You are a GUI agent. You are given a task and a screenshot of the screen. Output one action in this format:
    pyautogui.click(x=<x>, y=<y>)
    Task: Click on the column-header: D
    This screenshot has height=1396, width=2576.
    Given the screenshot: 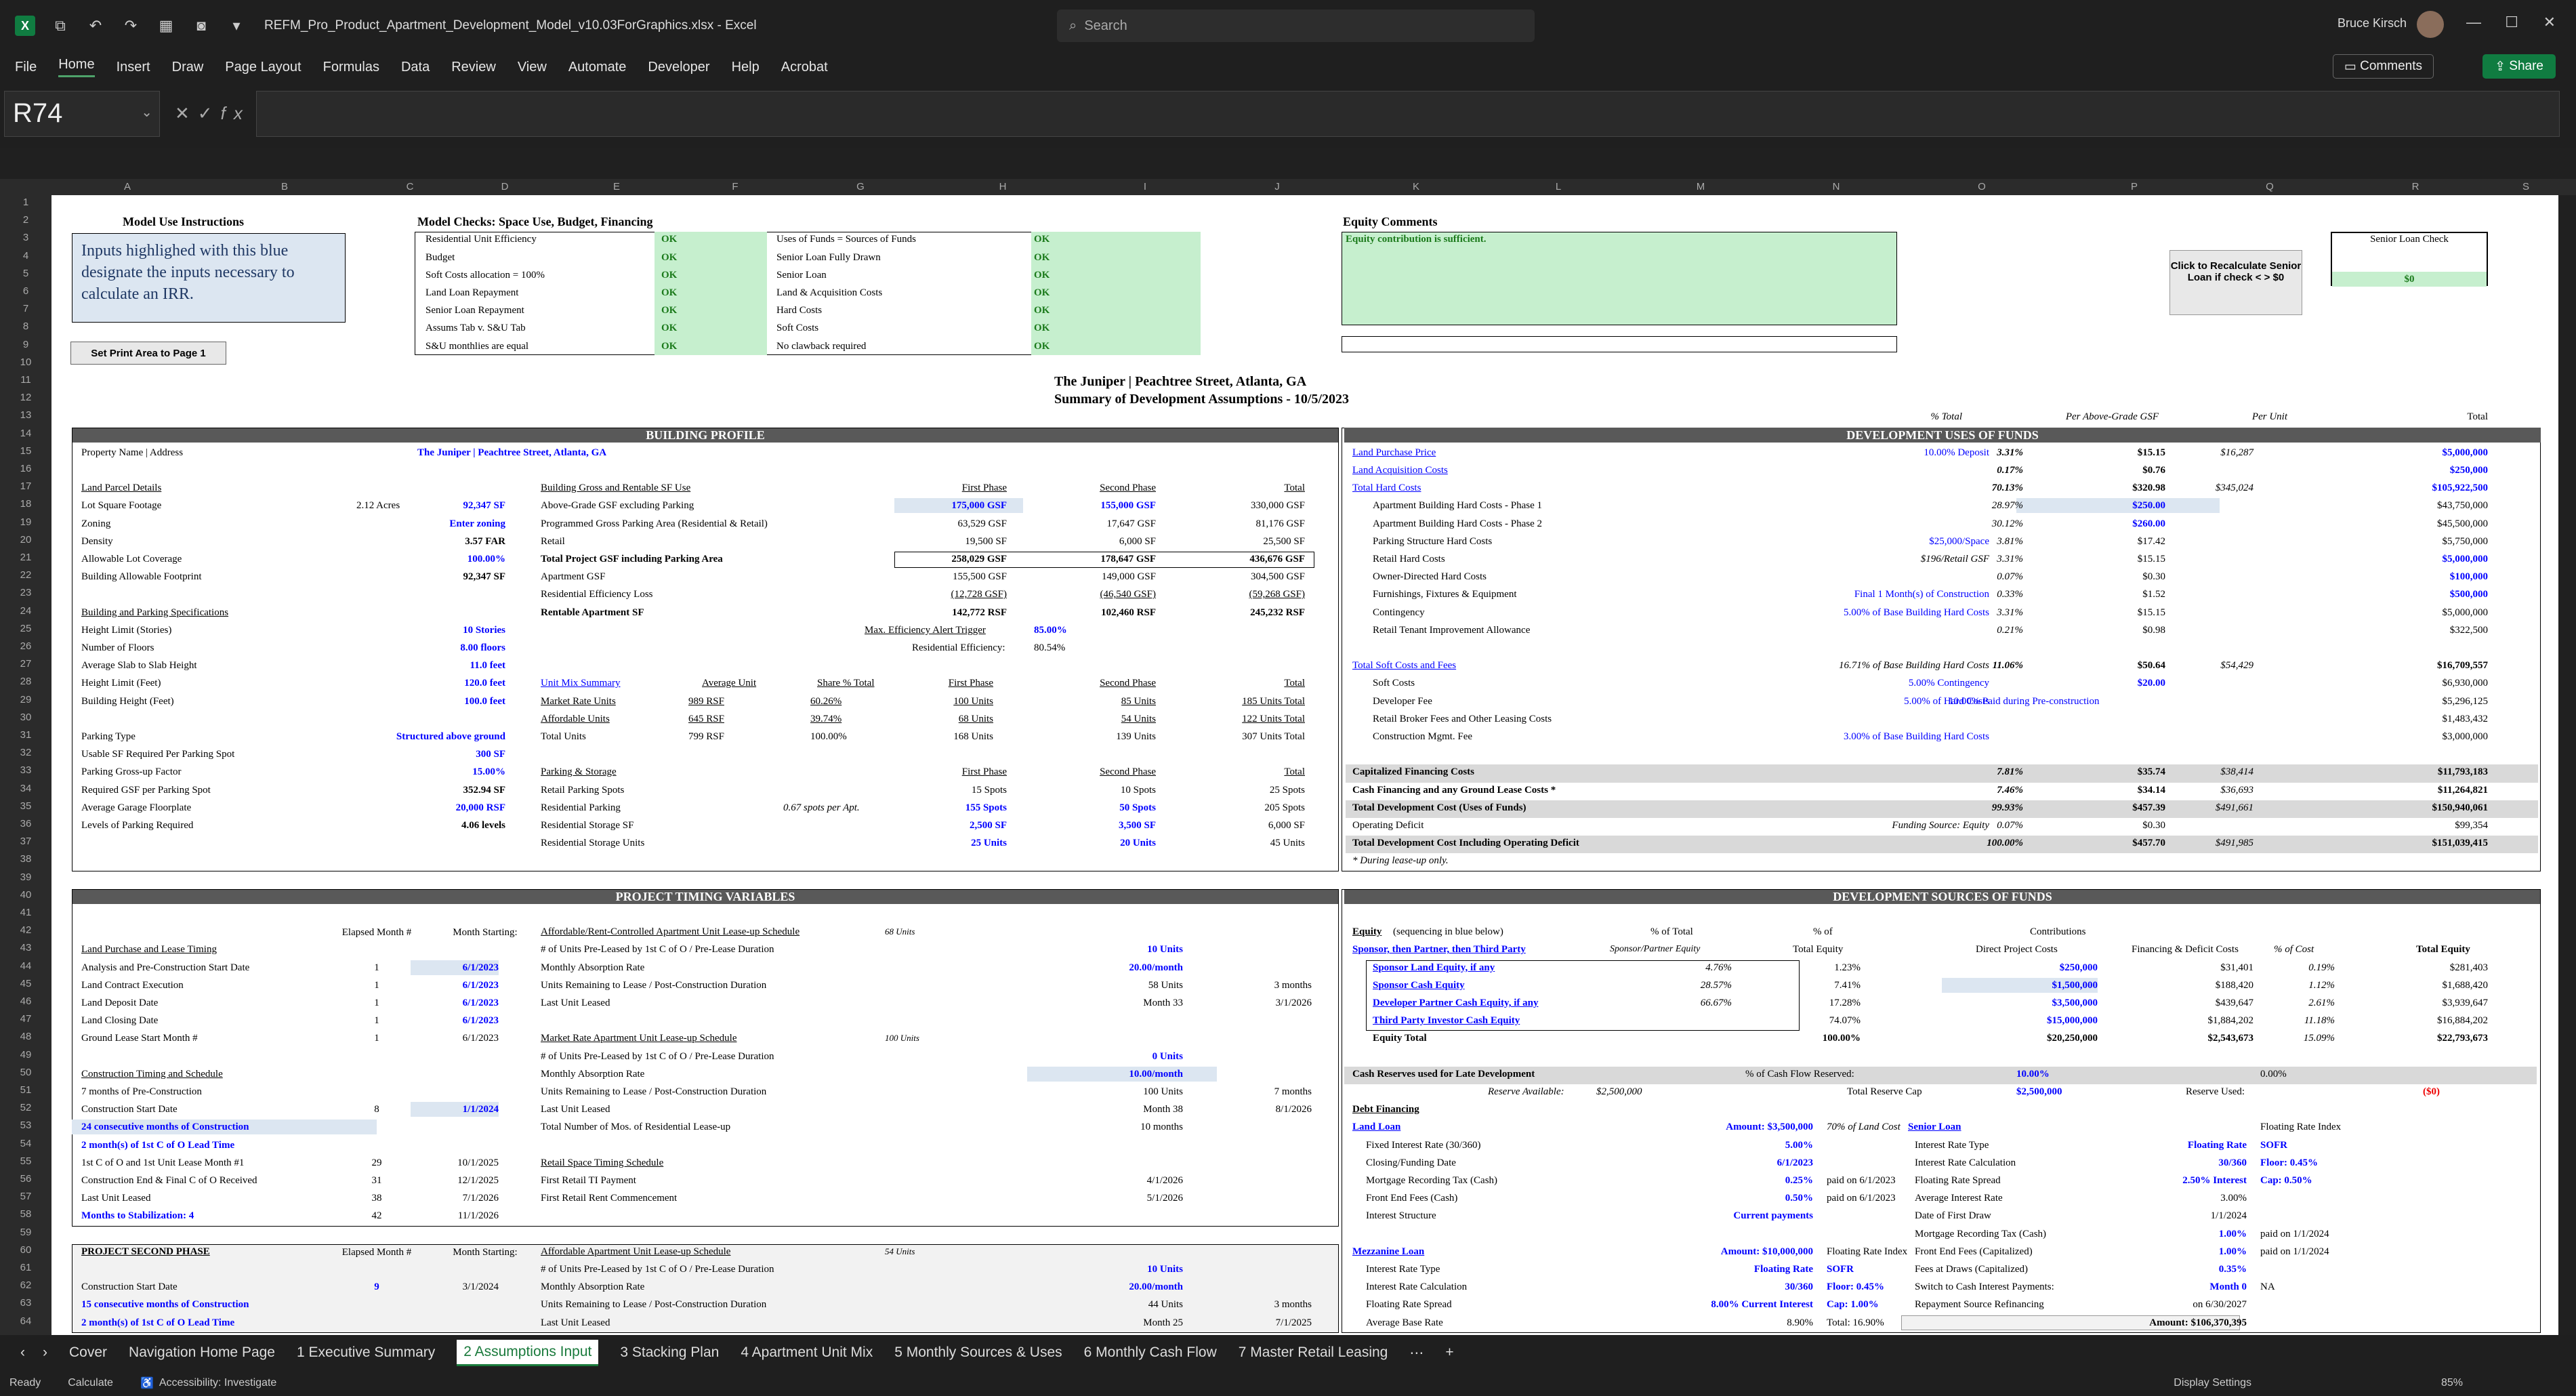 What is the action you would take?
    pyautogui.click(x=505, y=186)
    